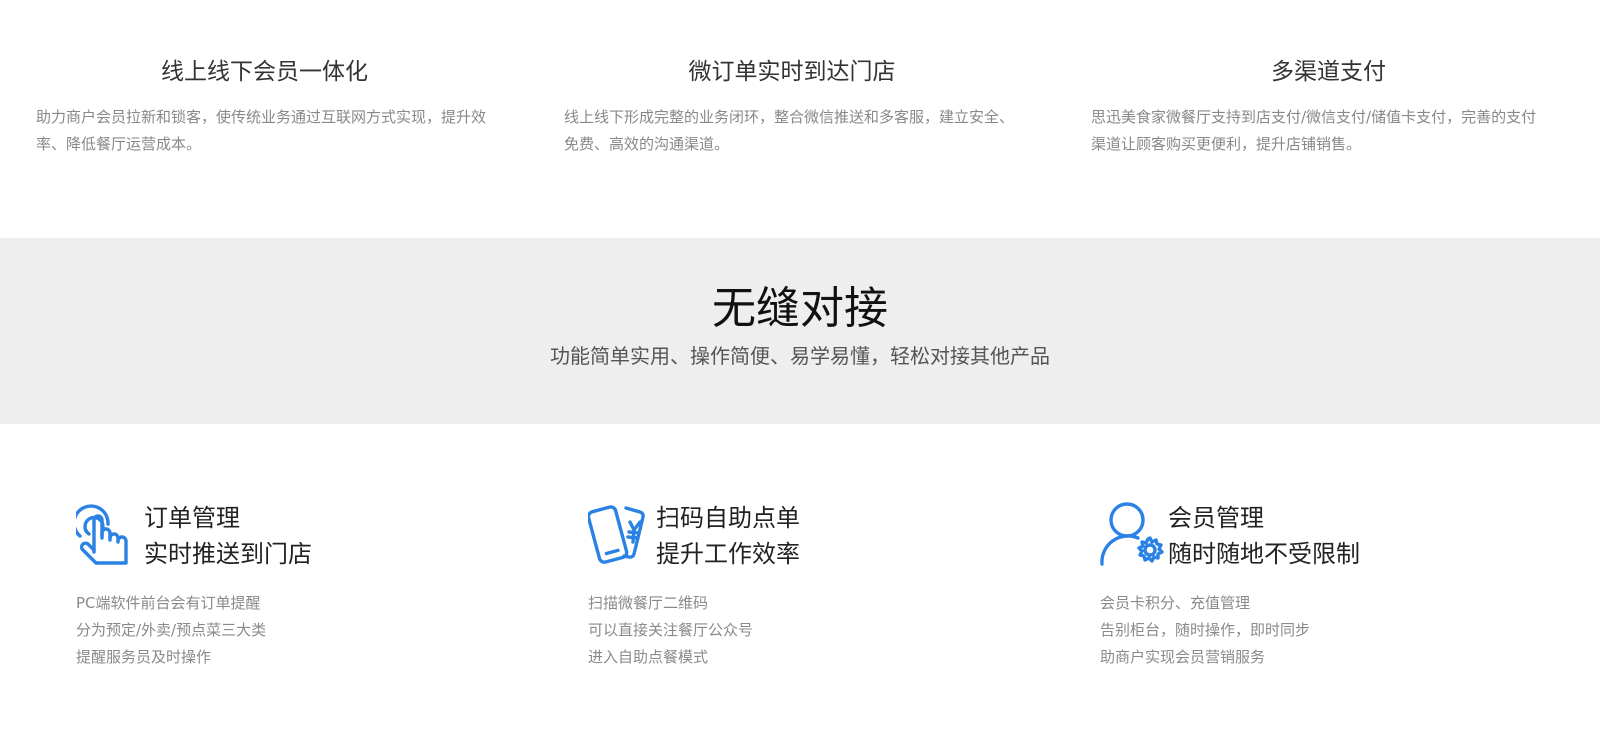 This screenshot has height=743, width=1600. I want to click on service-line: 进入自助点餐模式, so click(648, 657).